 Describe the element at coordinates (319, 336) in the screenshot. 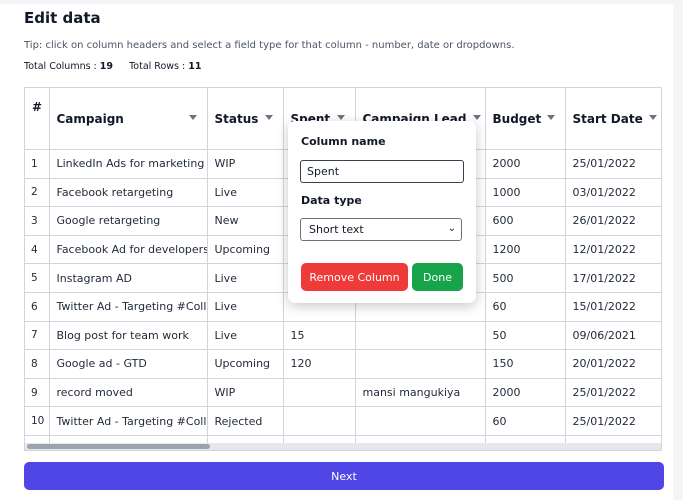

I see `cell-spent: 15` at that location.